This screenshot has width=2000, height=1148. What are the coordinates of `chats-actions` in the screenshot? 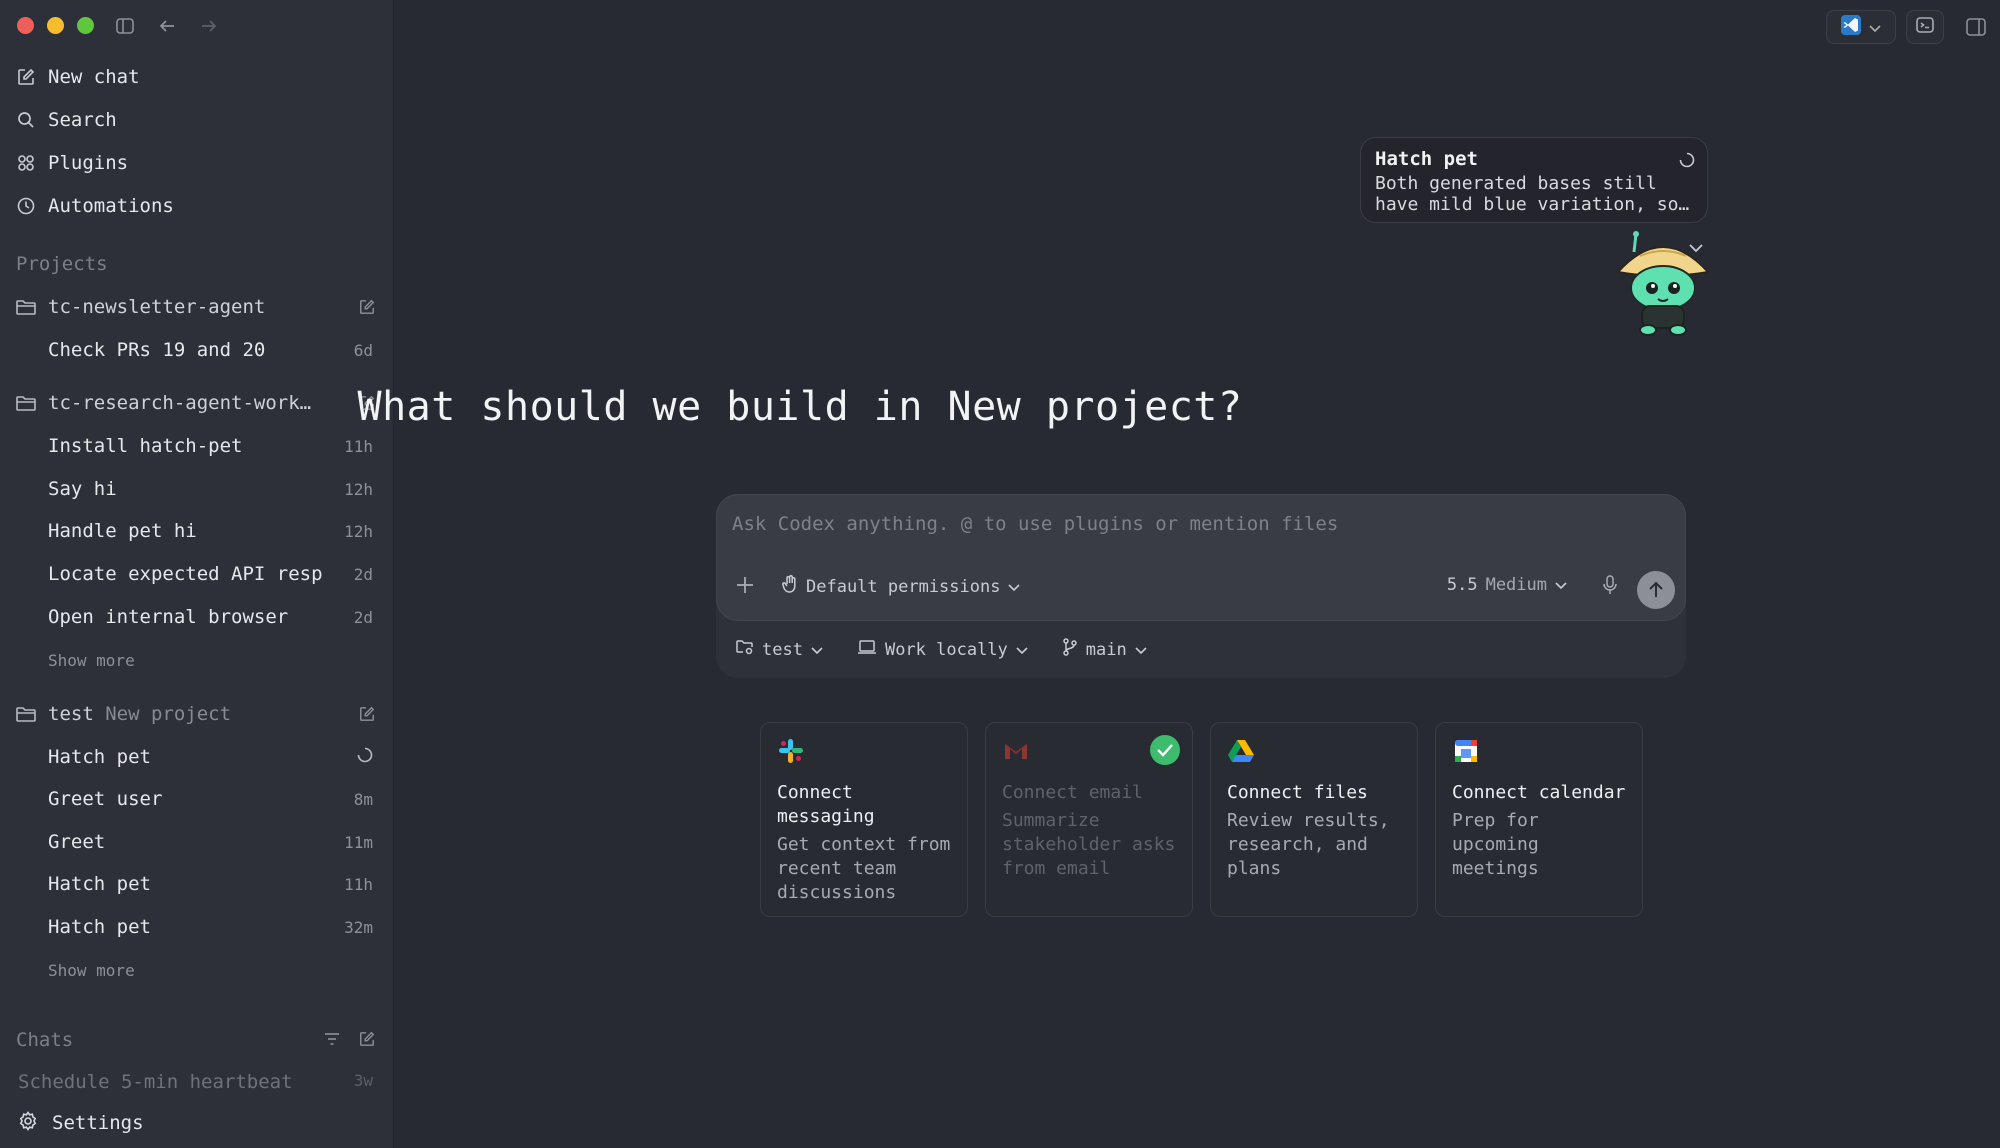 It's located at (349, 1041).